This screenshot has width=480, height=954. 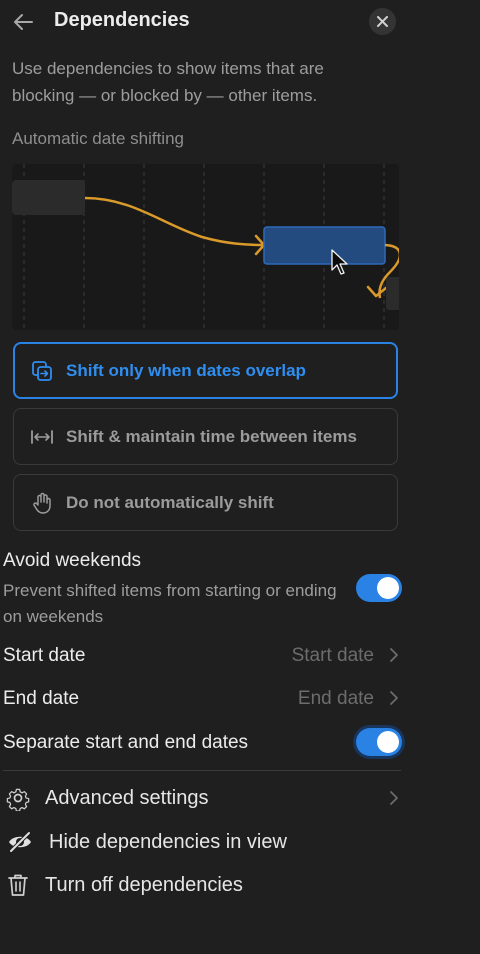 What do you see at coordinates (44, 655) in the screenshot?
I see `start-date-label: Start date` at bounding box center [44, 655].